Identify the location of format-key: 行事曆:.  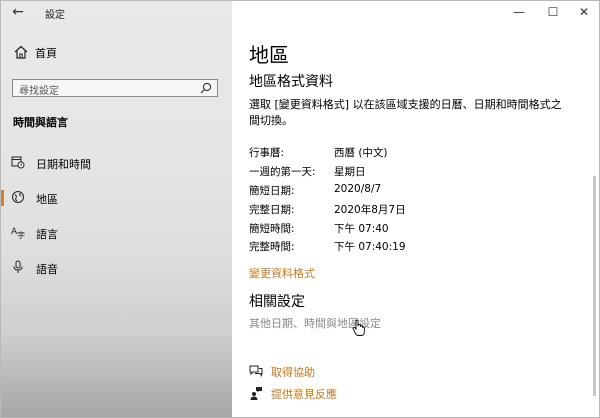
(267, 153).